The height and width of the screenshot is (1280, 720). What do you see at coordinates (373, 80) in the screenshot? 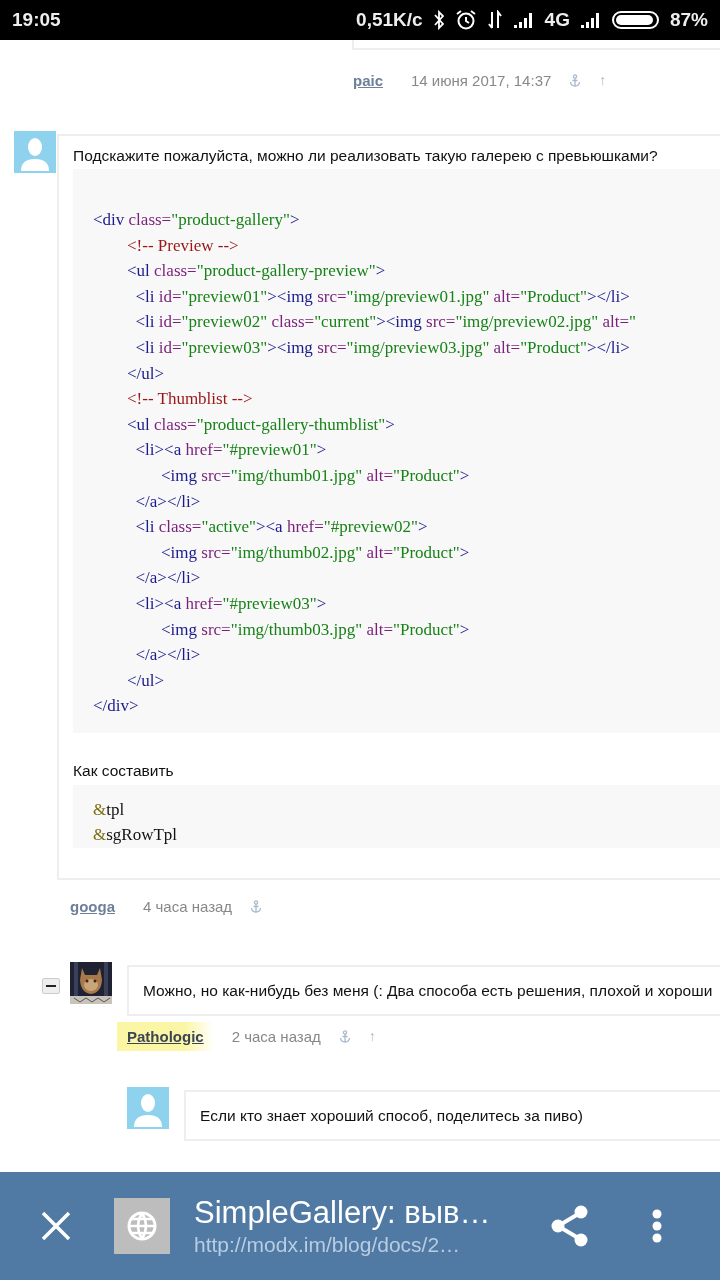
I see `author-link: paic` at bounding box center [373, 80].